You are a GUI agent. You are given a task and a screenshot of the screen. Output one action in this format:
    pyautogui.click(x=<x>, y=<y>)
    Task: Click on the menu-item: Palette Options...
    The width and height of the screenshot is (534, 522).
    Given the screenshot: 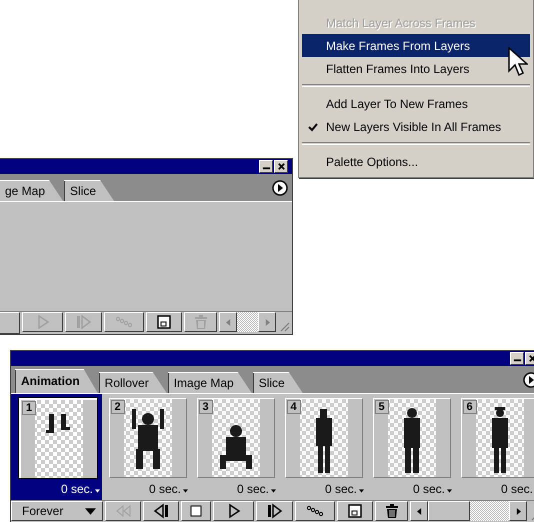 What is the action you would take?
    pyautogui.click(x=416, y=161)
    